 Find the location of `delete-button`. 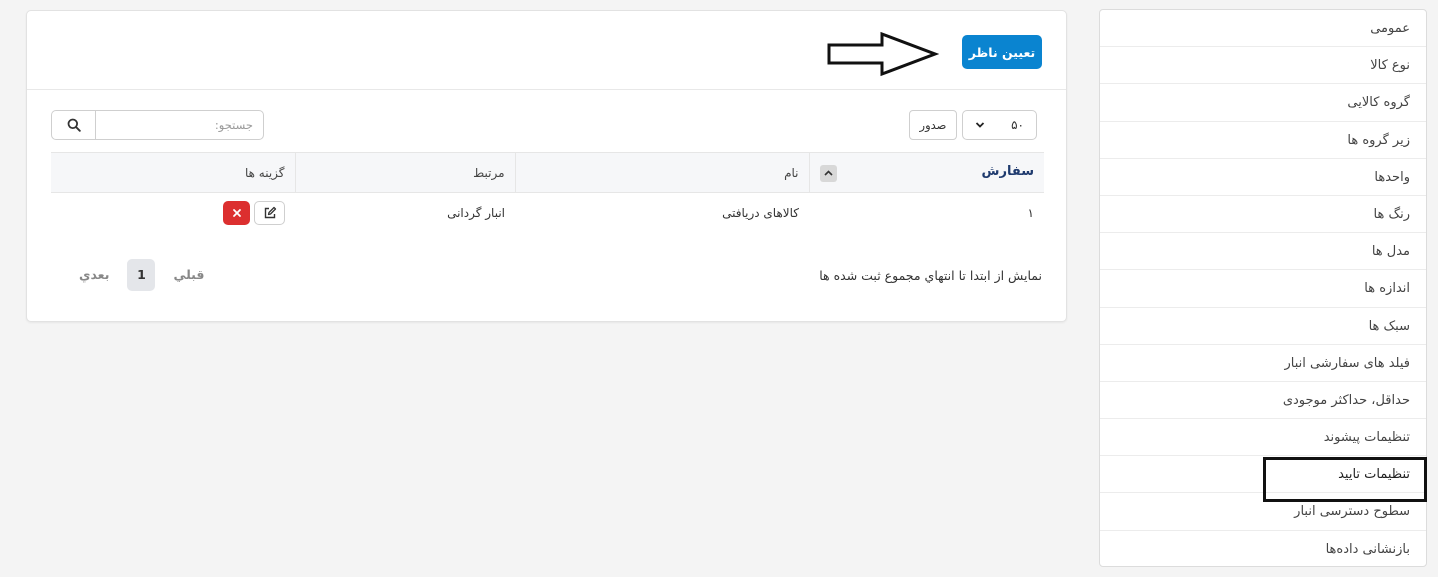

delete-button is located at coordinates (236, 212).